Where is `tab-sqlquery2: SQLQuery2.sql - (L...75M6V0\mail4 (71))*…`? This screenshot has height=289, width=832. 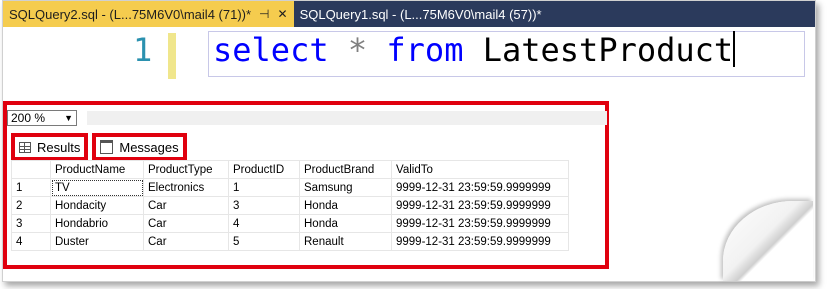
tab-sqlquery2: SQLQuery2.sql - (L...75M6V0\mail4 (71))*… is located at coordinates (148, 14).